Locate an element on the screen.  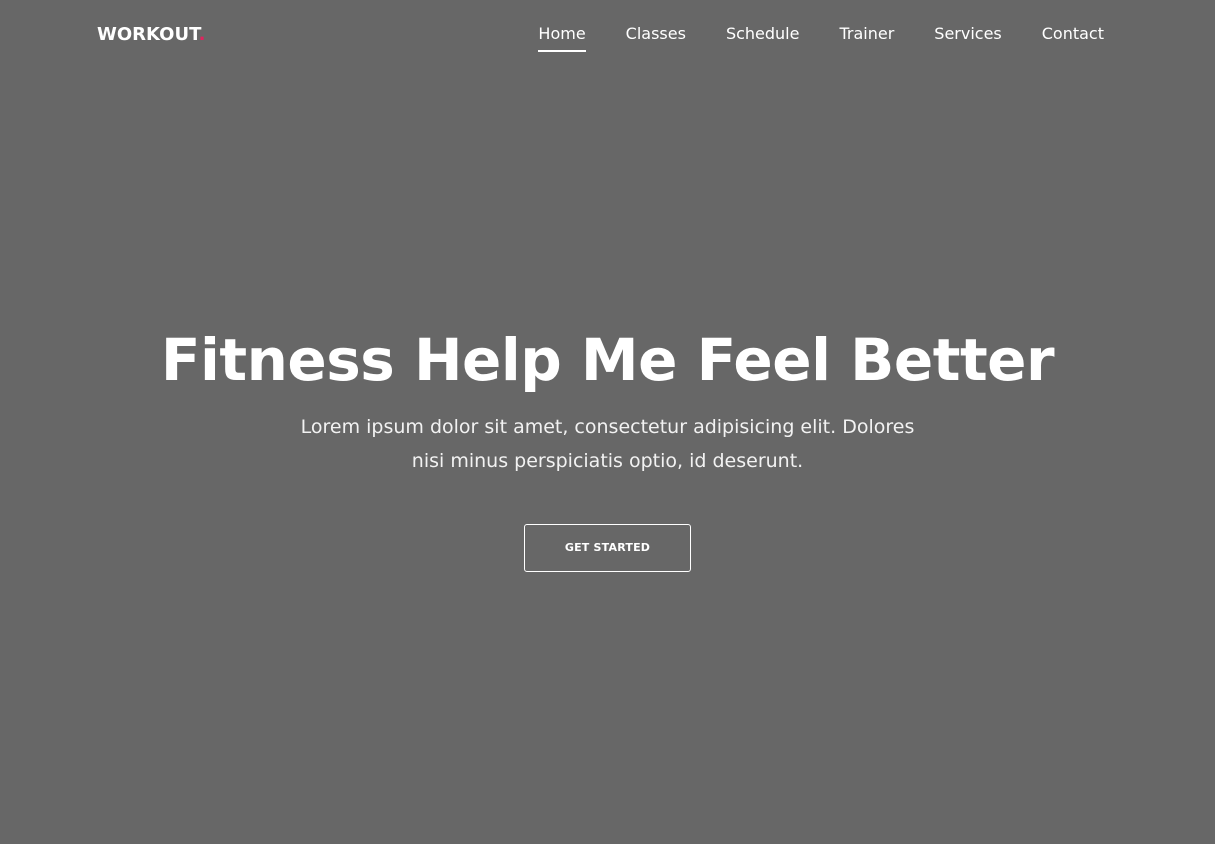
hero-title: Fitness Help Me Feel Better is located at coordinates (607, 360).